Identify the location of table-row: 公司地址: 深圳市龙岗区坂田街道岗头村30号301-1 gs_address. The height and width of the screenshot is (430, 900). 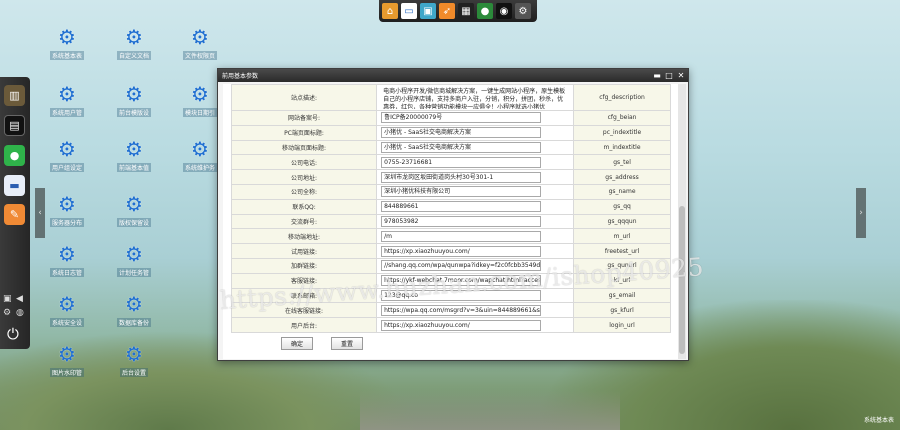
(450, 177).